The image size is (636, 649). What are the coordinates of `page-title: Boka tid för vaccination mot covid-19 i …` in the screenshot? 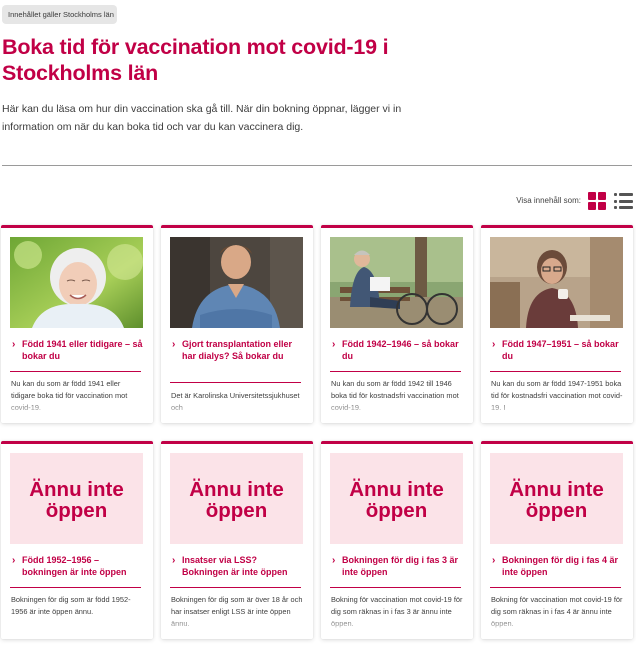 It's located at (195, 60).